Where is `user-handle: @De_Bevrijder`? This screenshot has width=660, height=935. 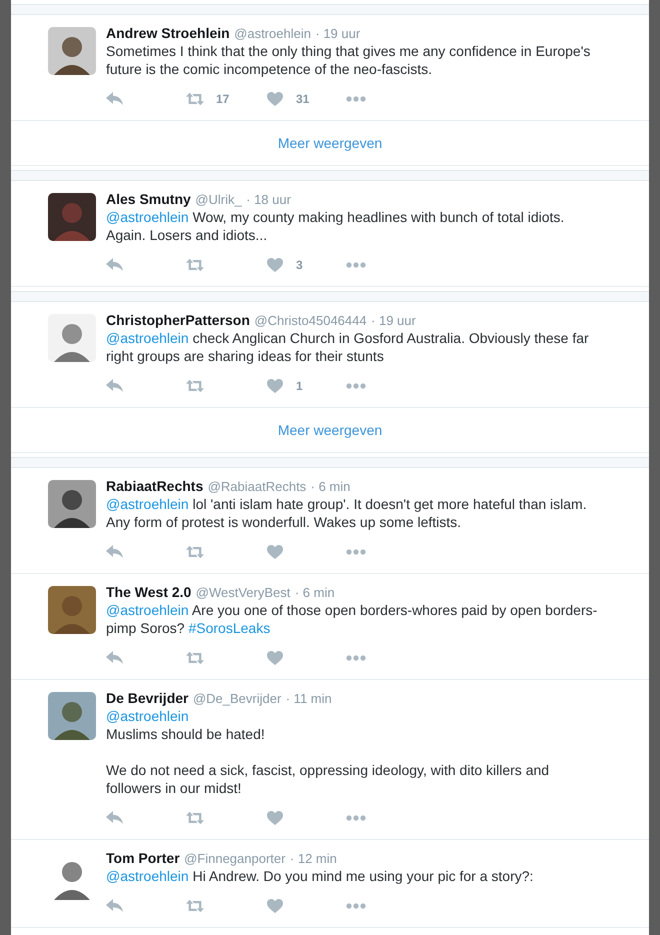
user-handle: @De_Bevrijder is located at coordinates (237, 698).